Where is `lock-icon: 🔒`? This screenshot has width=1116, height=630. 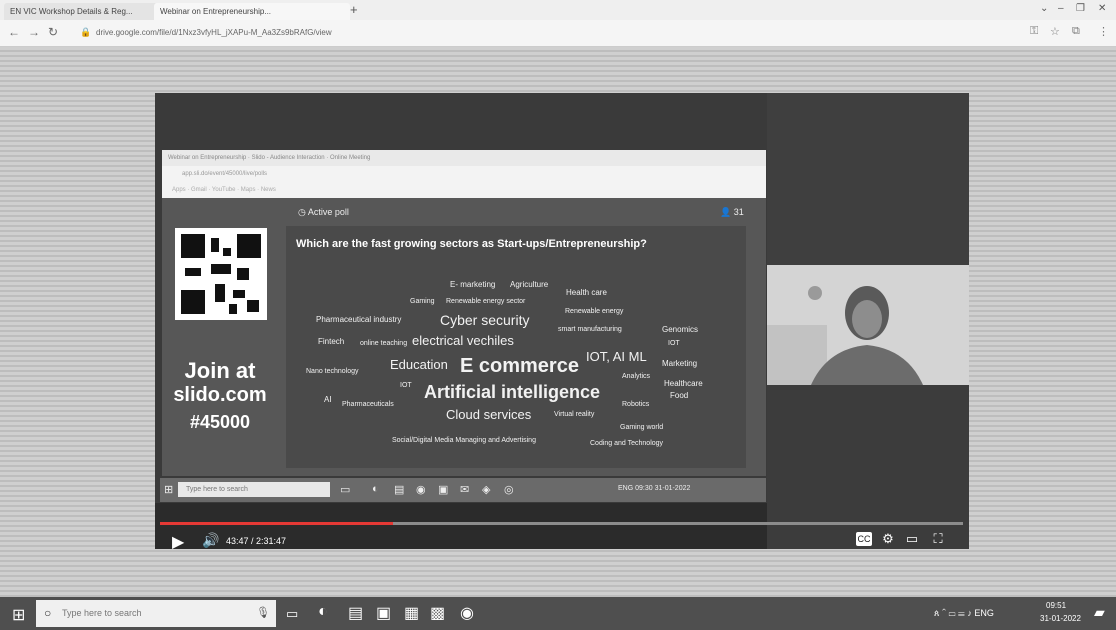 lock-icon: 🔒 is located at coordinates (85, 32).